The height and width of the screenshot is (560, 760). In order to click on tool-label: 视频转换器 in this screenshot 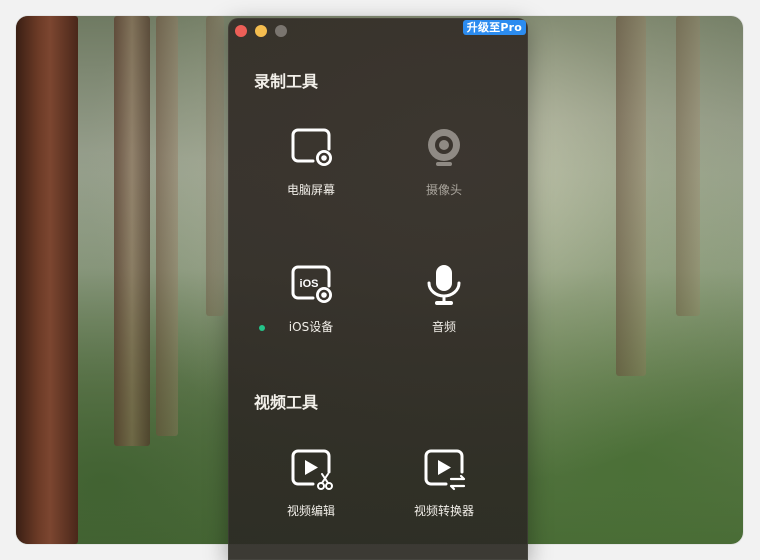, I will do `click(443, 511)`.